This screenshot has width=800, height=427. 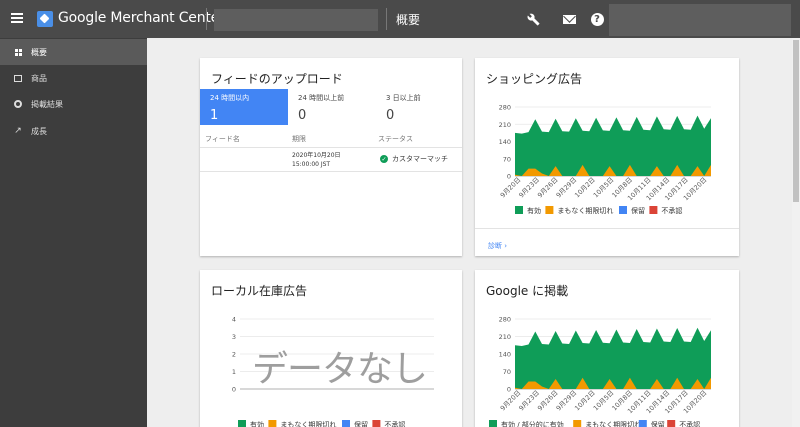 What do you see at coordinates (18, 131) in the screenshot?
I see `trending-icon: ↗` at bounding box center [18, 131].